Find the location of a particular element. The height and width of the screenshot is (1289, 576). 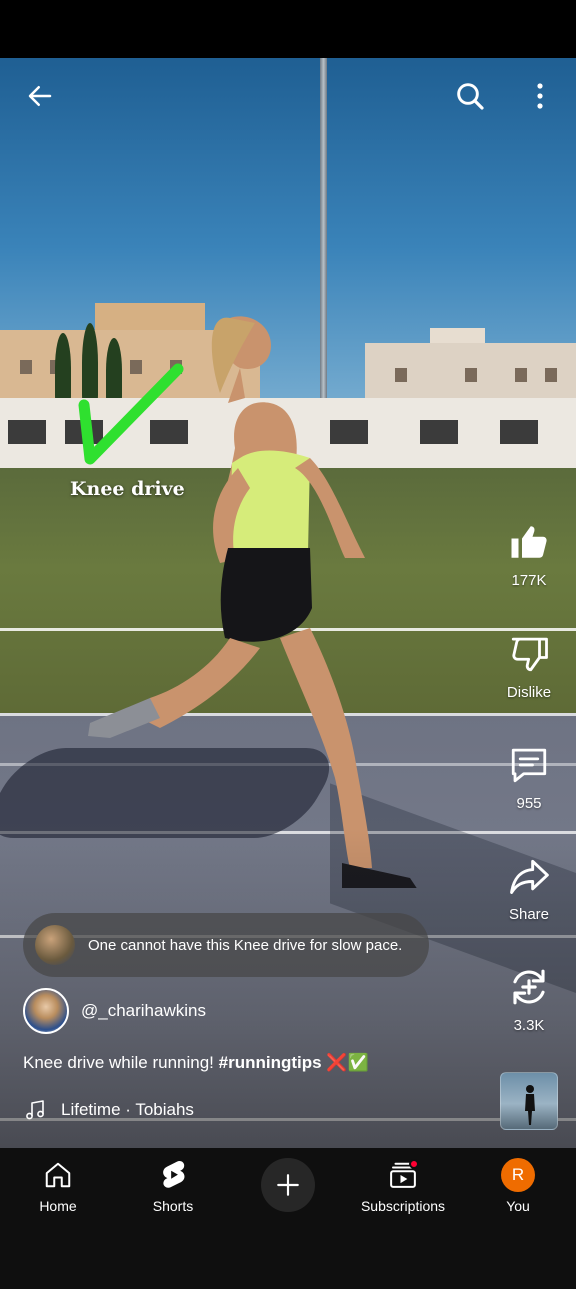

comments-button: 955 is located at coordinates (529, 777).